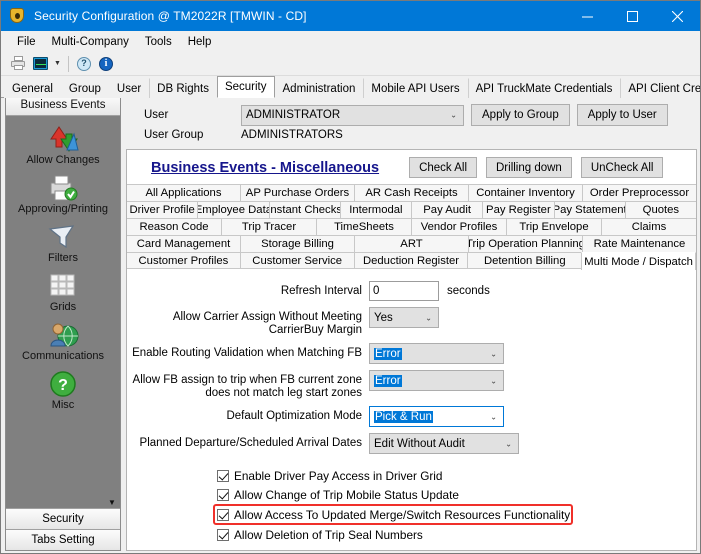 This screenshot has height=554, width=701. I want to click on checkbox-label: Allow Deletion of Trip Seal Numbers, so click(328, 534).